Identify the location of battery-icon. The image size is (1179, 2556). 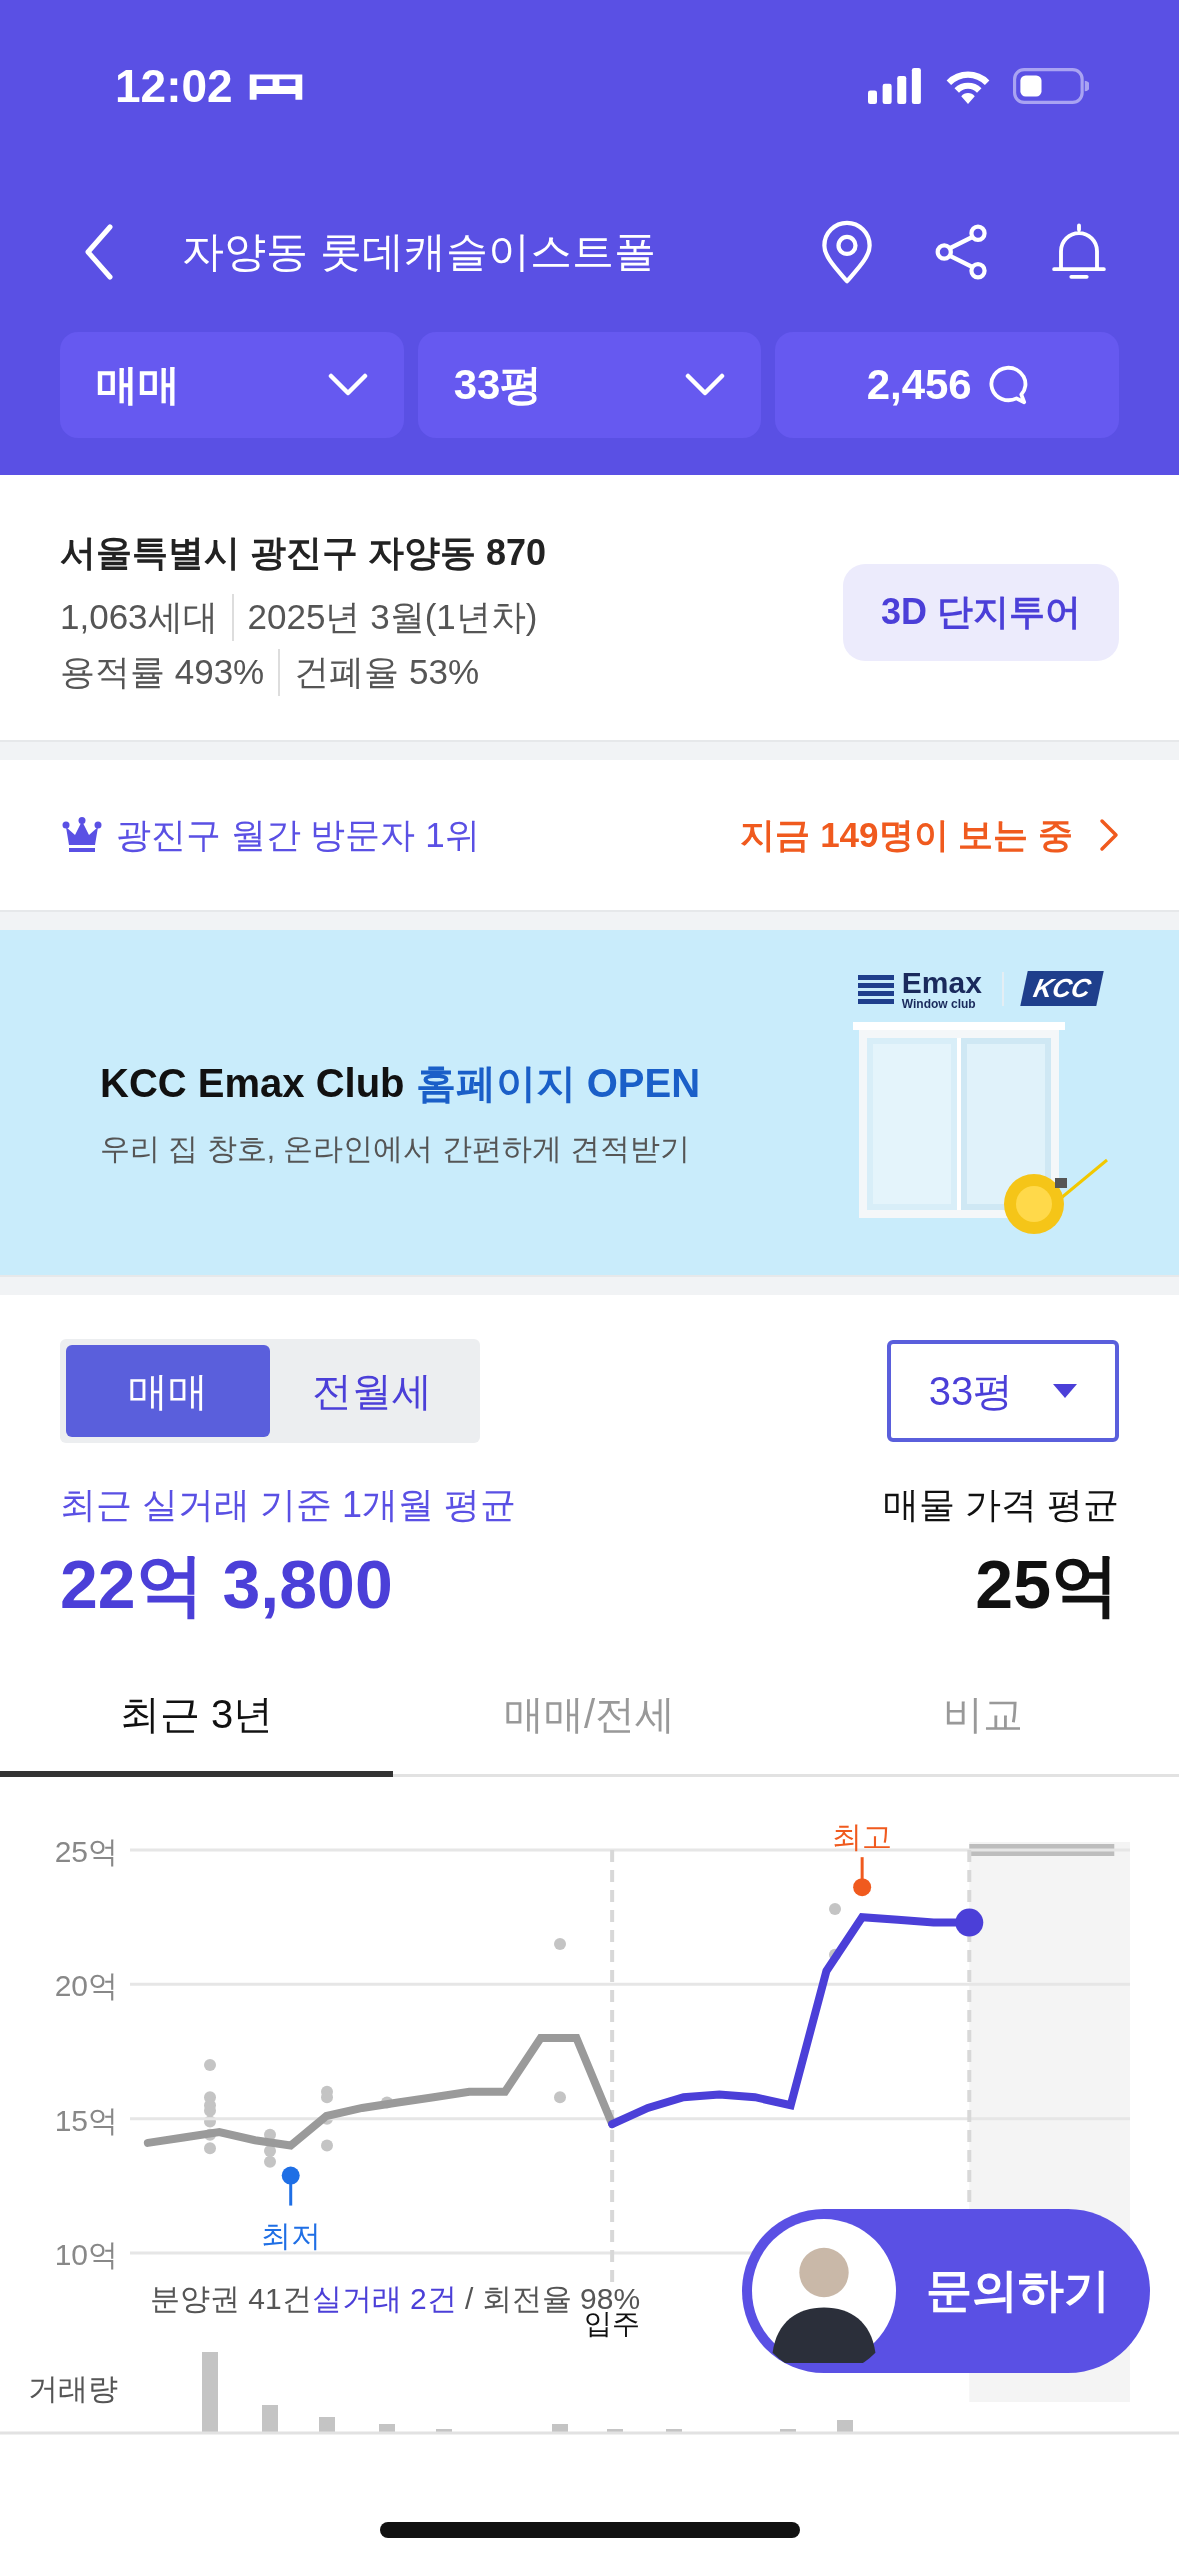
(1051, 86).